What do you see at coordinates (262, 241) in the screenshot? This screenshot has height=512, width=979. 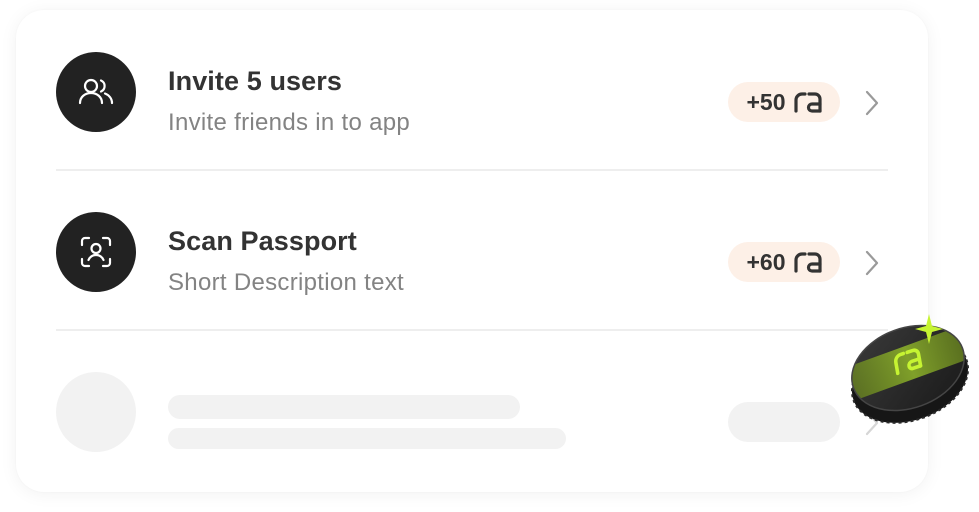 I see `task-title: Scan Passport` at bounding box center [262, 241].